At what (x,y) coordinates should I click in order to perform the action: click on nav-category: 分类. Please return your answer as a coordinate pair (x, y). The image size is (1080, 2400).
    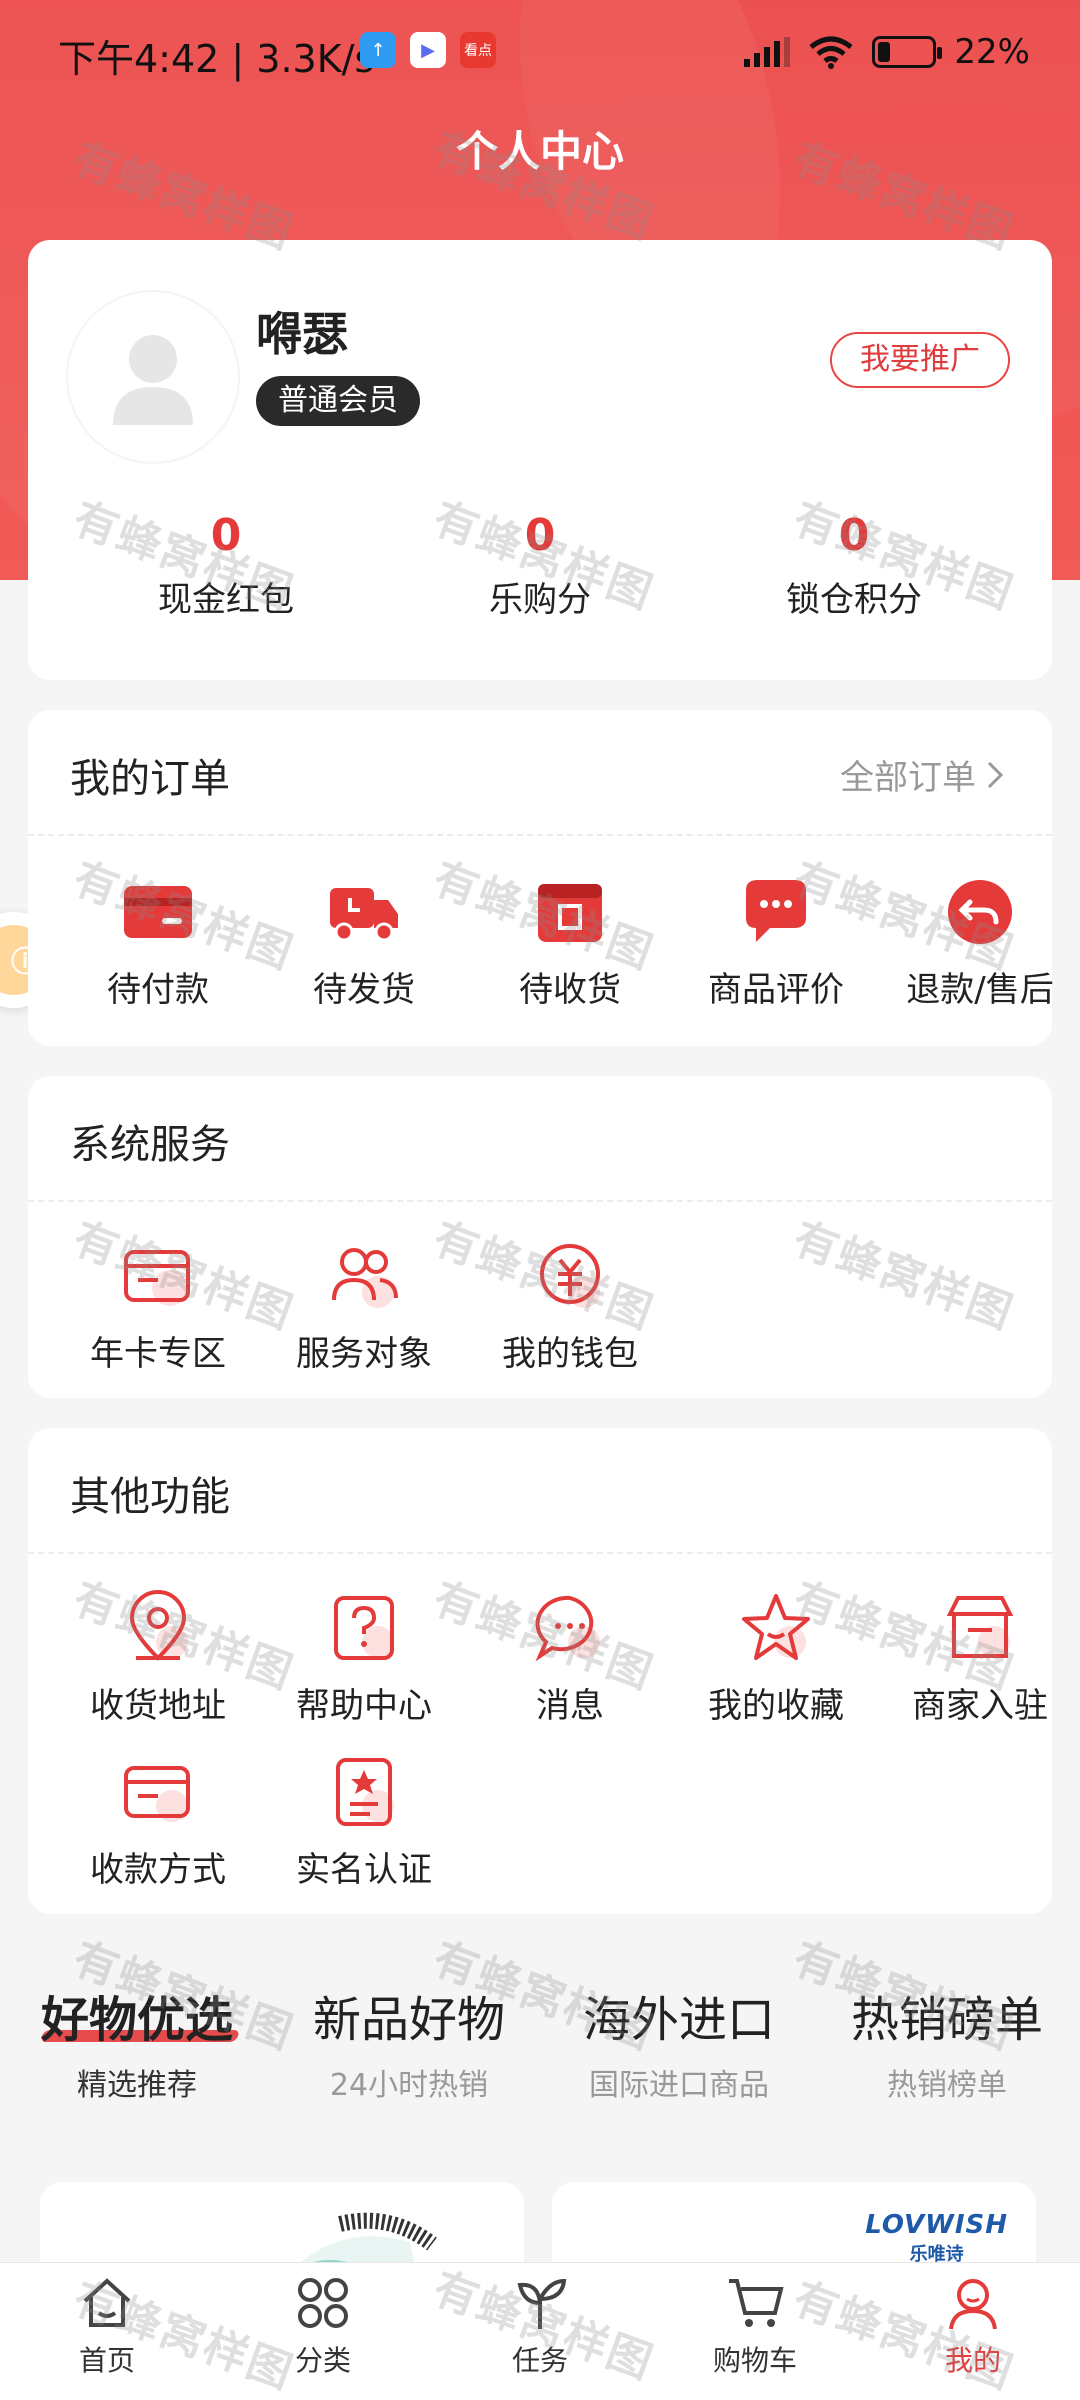
    Looking at the image, I should click on (323, 2326).